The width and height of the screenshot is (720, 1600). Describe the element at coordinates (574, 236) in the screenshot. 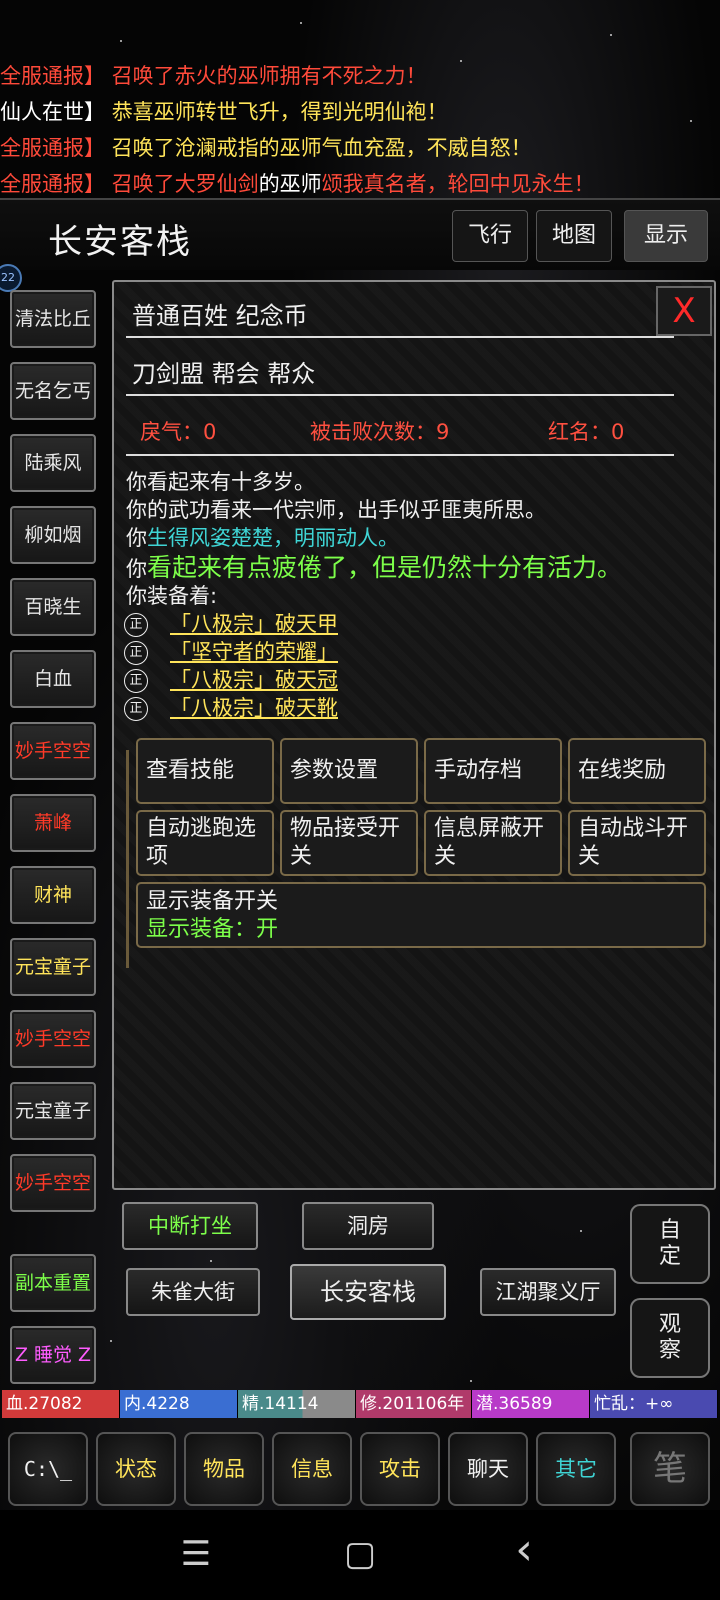

I see `map-button: 地图` at that location.